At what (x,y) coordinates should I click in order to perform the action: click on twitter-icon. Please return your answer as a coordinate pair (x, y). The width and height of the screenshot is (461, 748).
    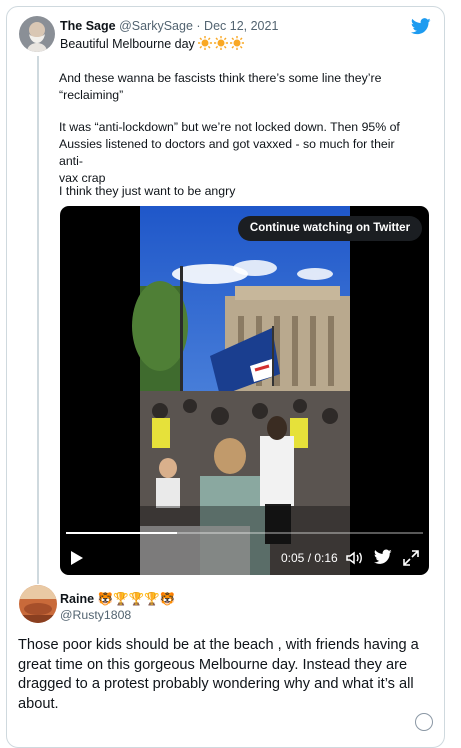
    Looking at the image, I should click on (382, 558).